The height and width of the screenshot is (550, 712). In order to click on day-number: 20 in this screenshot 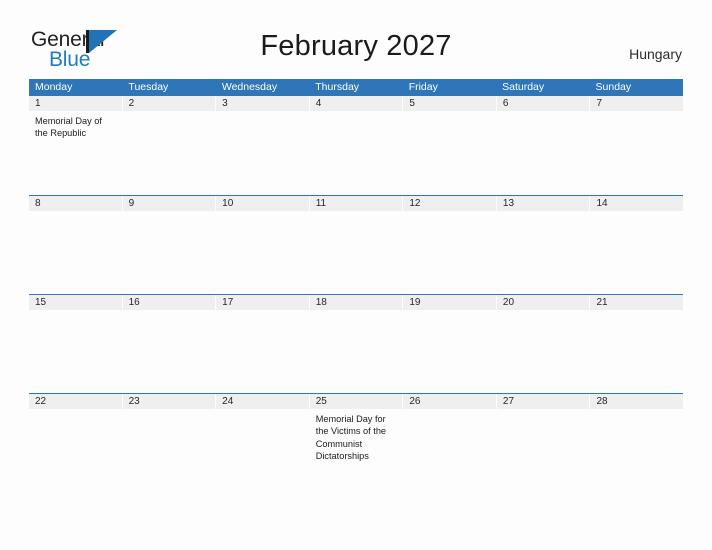, I will do `click(508, 302)`.